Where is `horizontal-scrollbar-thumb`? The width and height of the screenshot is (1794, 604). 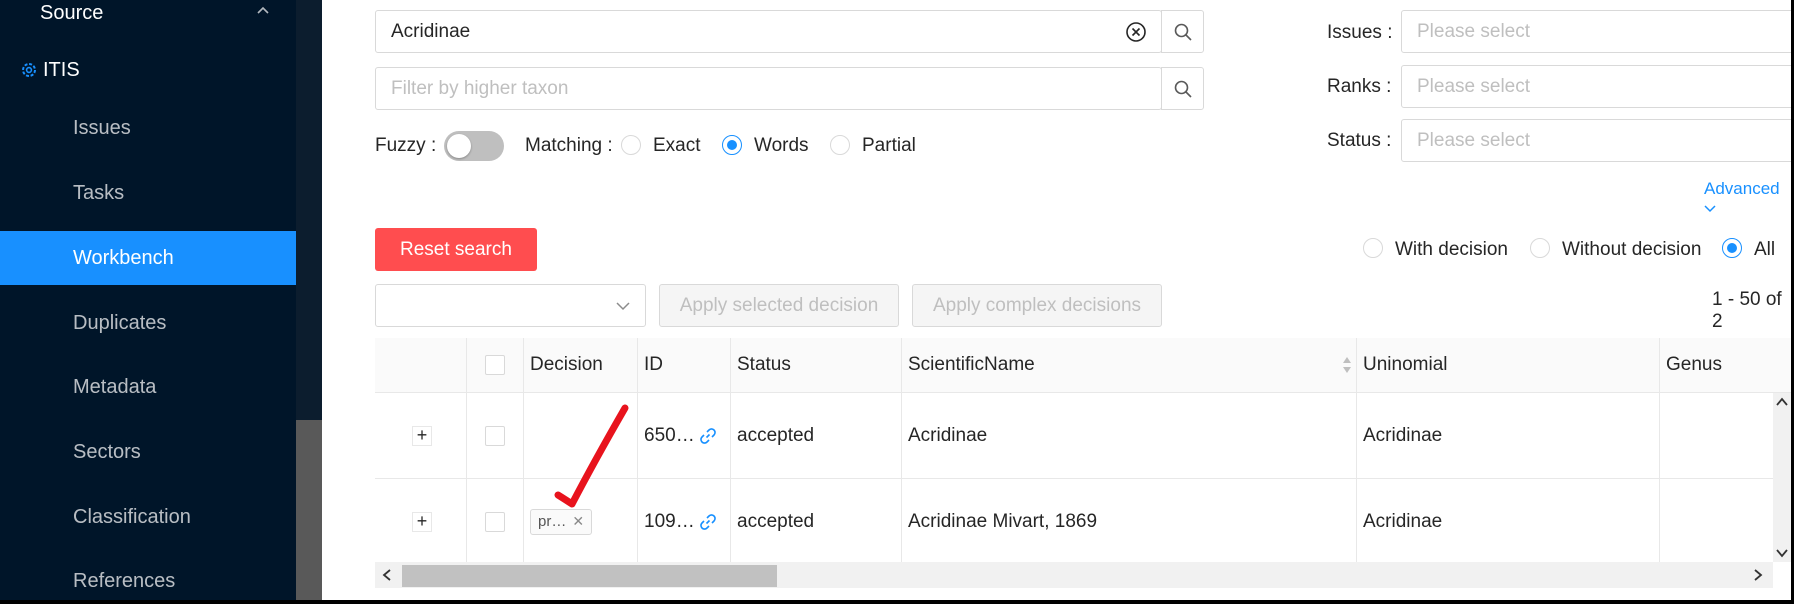 horizontal-scrollbar-thumb is located at coordinates (589, 576).